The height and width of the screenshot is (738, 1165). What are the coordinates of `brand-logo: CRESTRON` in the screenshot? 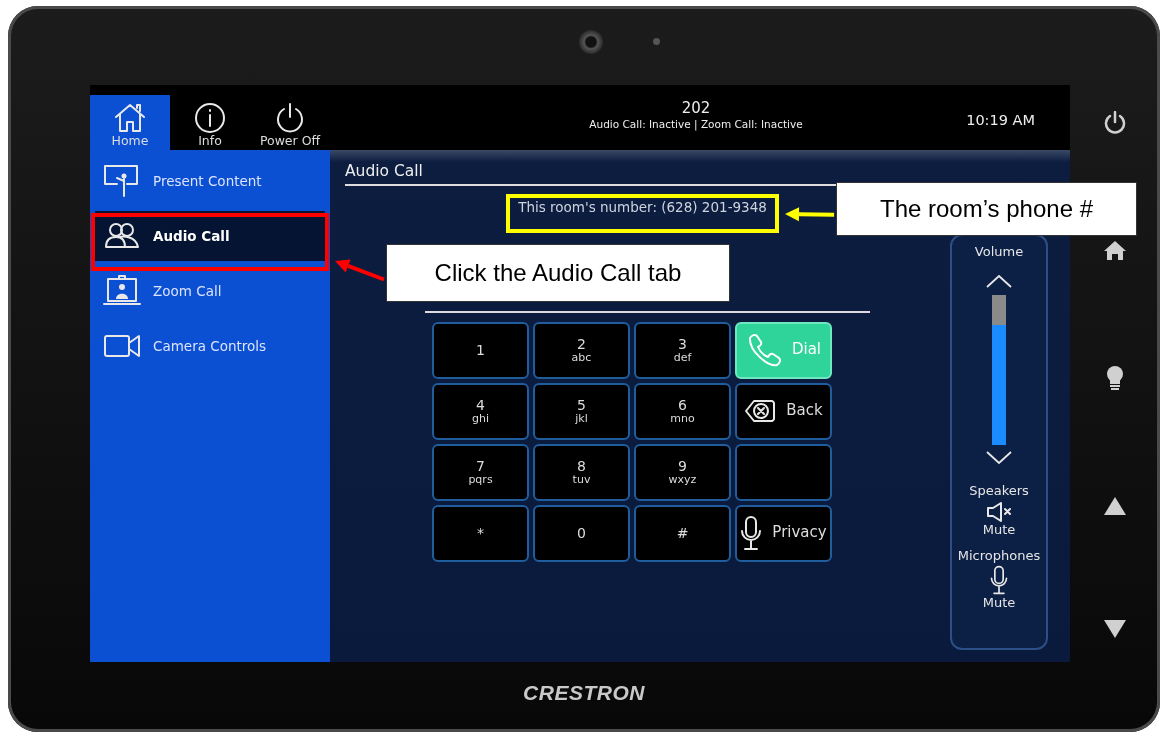 It's located at (584, 693).